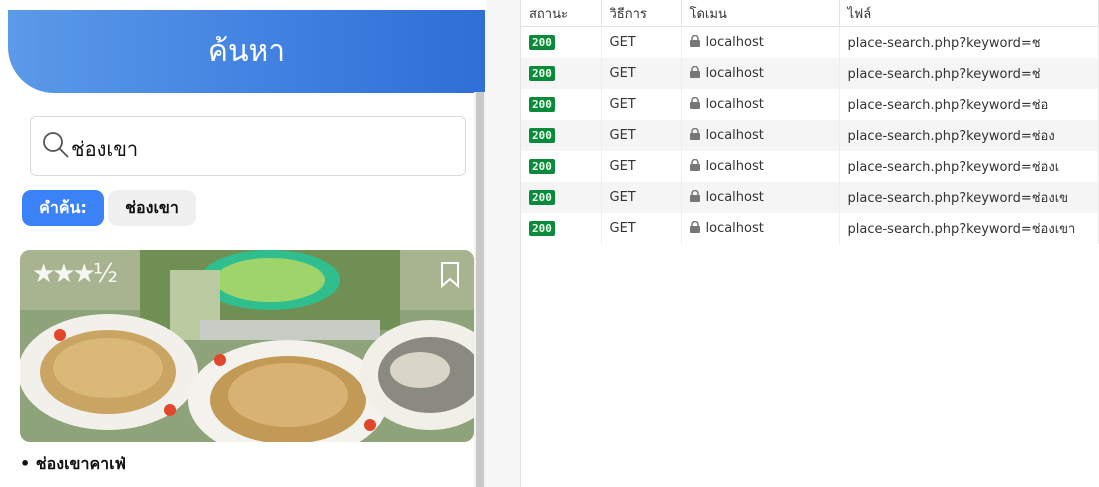 The width and height of the screenshot is (1099, 487). I want to click on column-header-file: ไฟล์, so click(969, 13).